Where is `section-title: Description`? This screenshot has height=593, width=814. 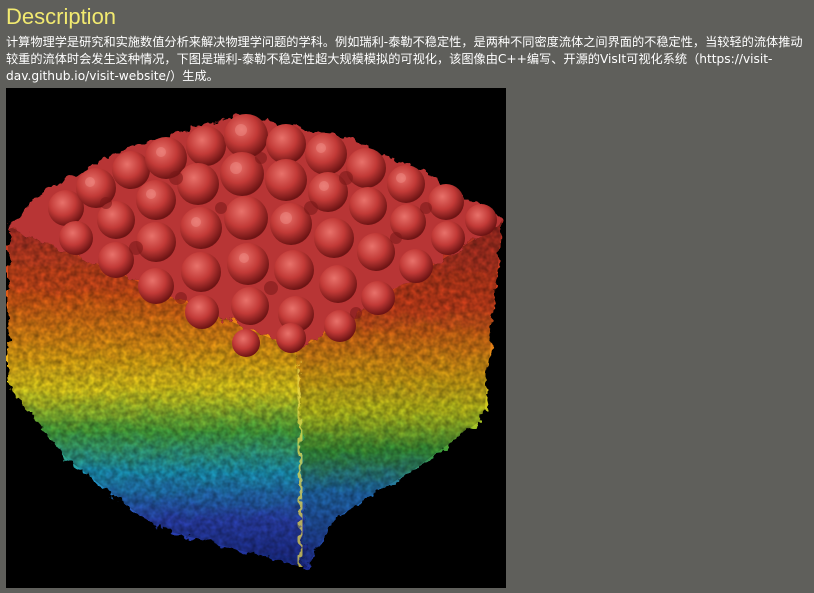
section-title: Description is located at coordinates (61, 16).